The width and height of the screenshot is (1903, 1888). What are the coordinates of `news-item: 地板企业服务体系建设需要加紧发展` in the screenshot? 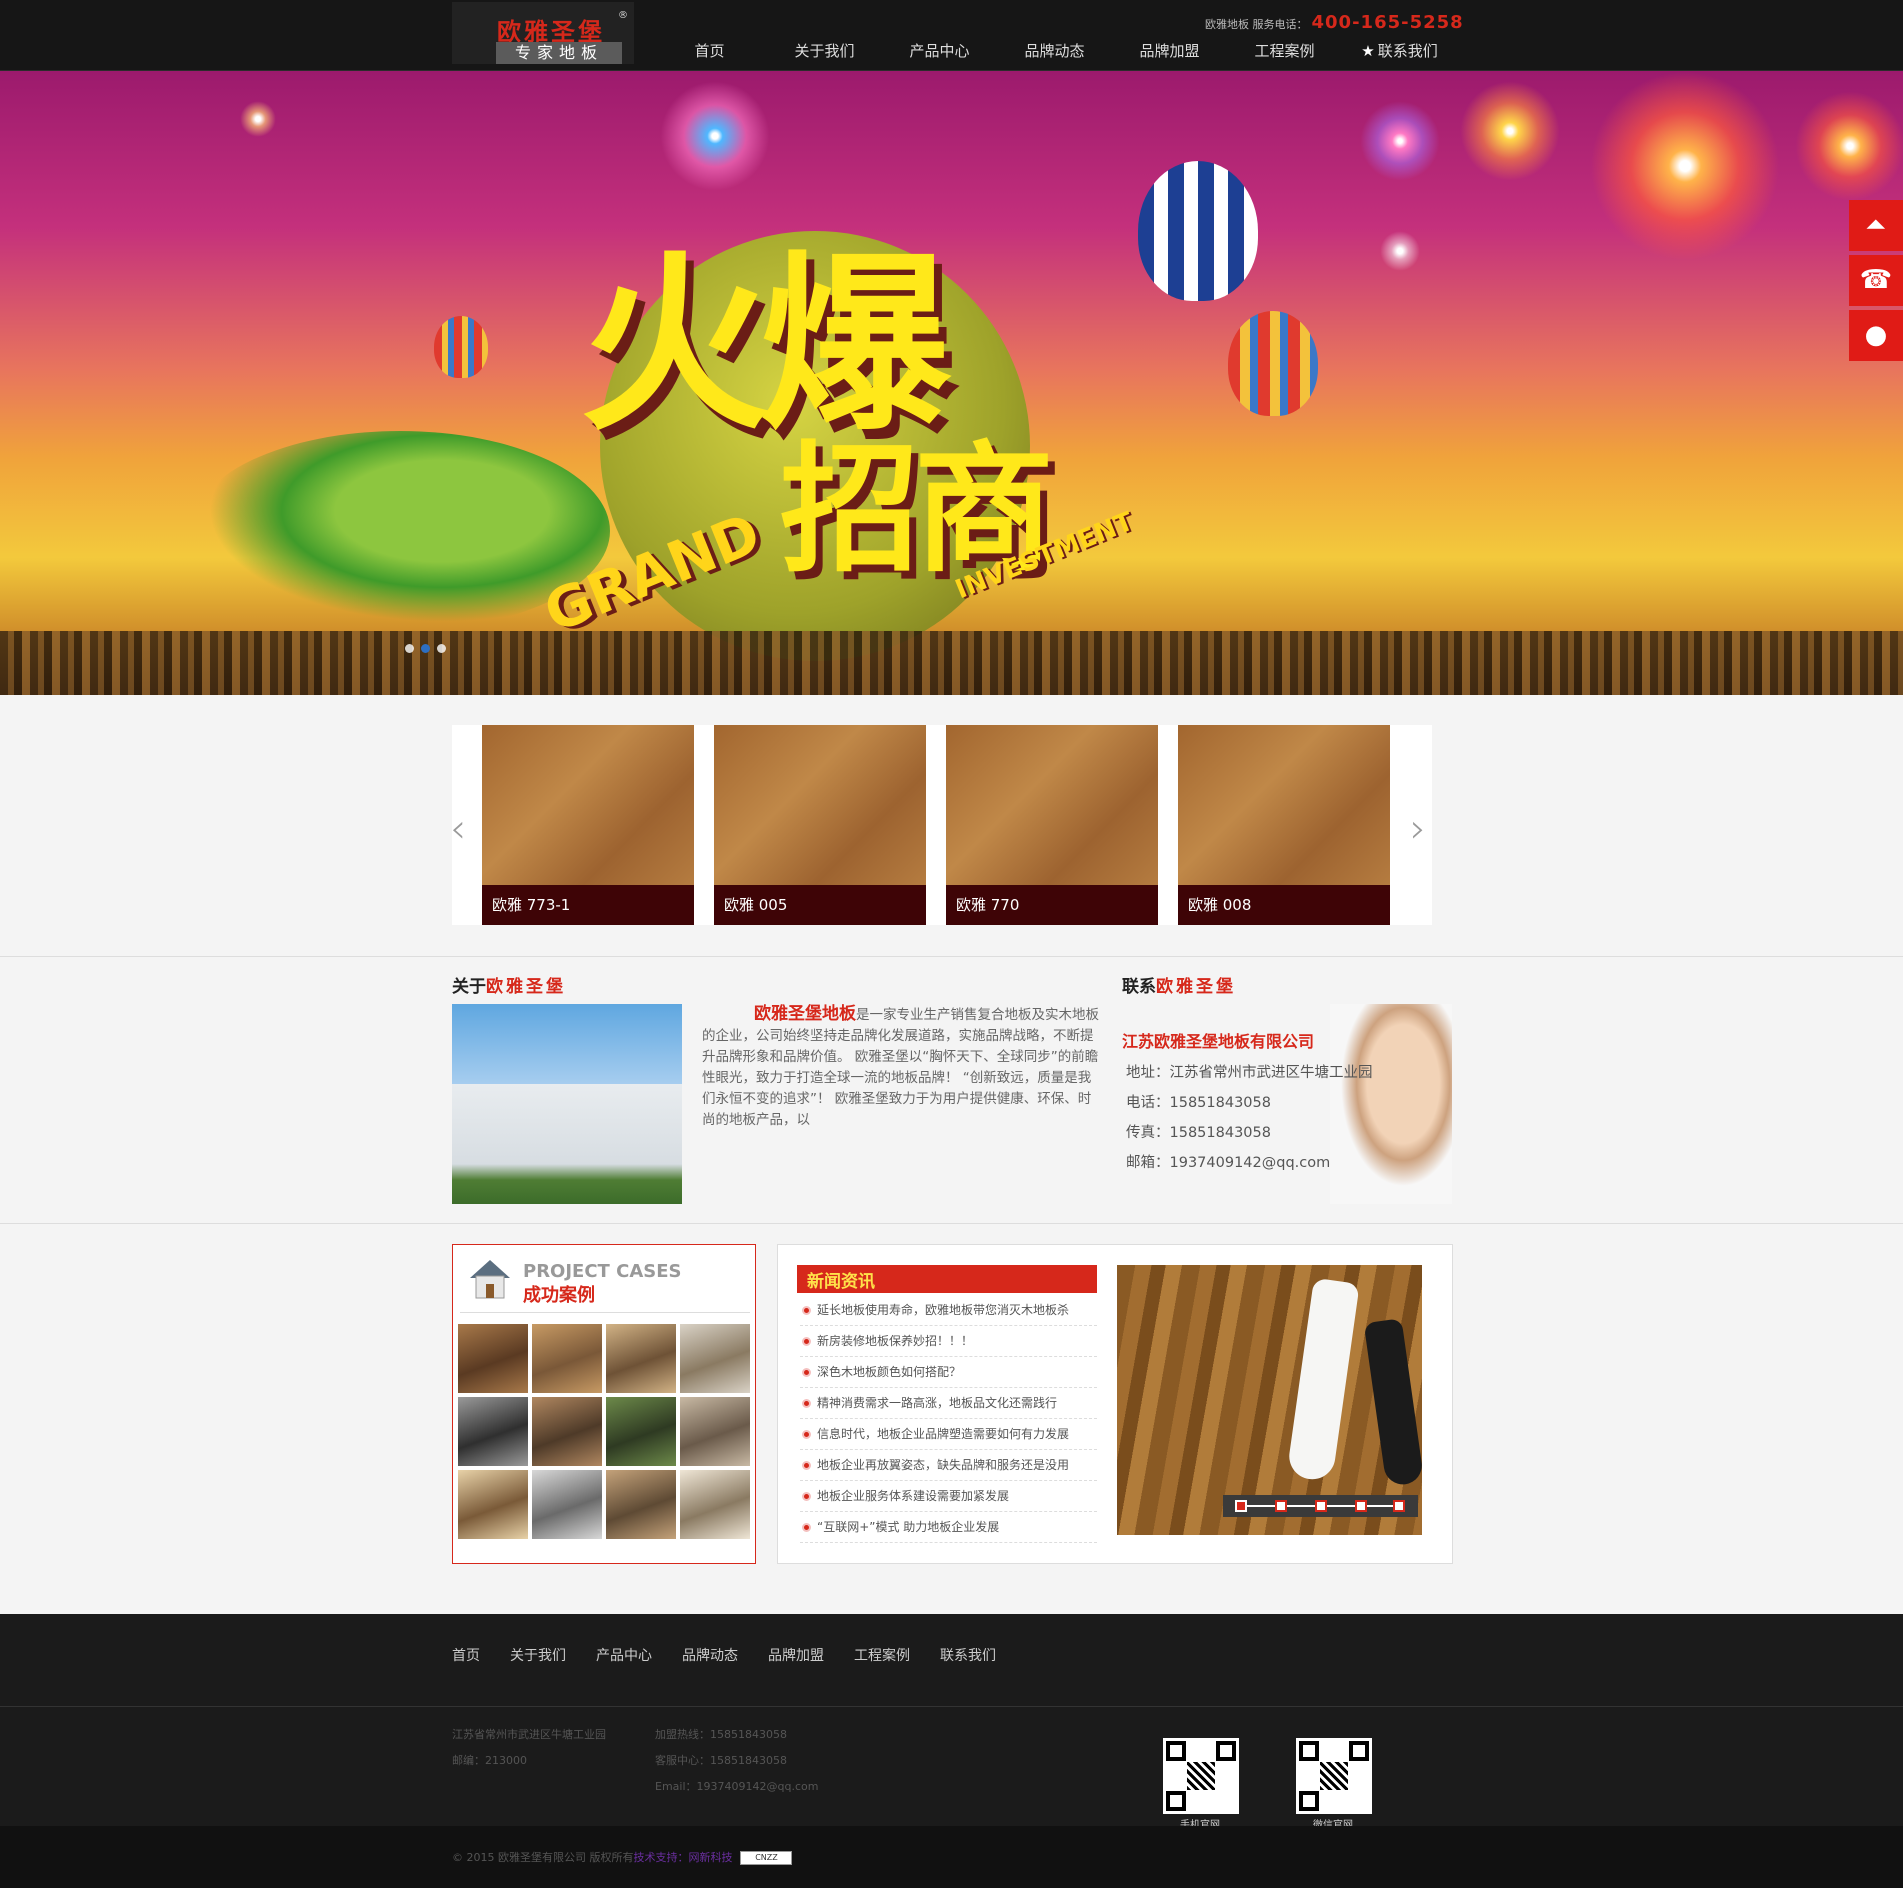 It's located at (948, 1496).